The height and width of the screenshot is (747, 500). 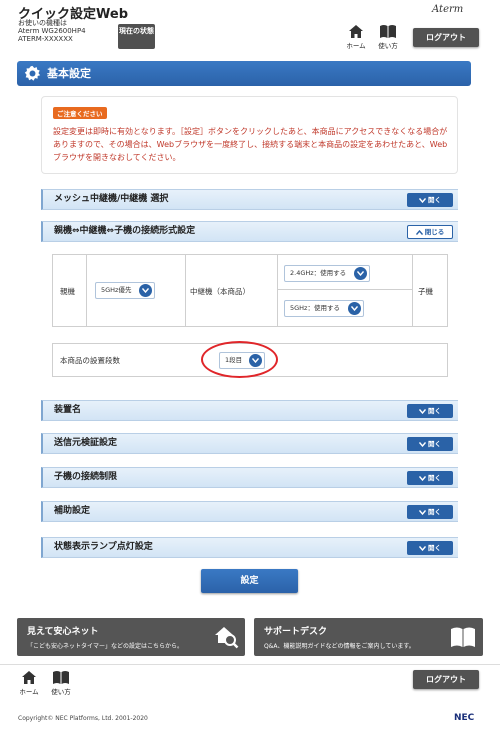 What do you see at coordinates (446, 679) in the screenshot?
I see `footer-logout-button: ログアウト` at bounding box center [446, 679].